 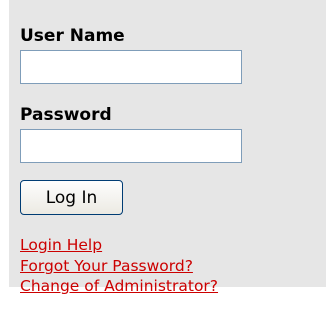 What do you see at coordinates (119, 286) in the screenshot?
I see `change-administrator-link: Change of Administrator?` at bounding box center [119, 286].